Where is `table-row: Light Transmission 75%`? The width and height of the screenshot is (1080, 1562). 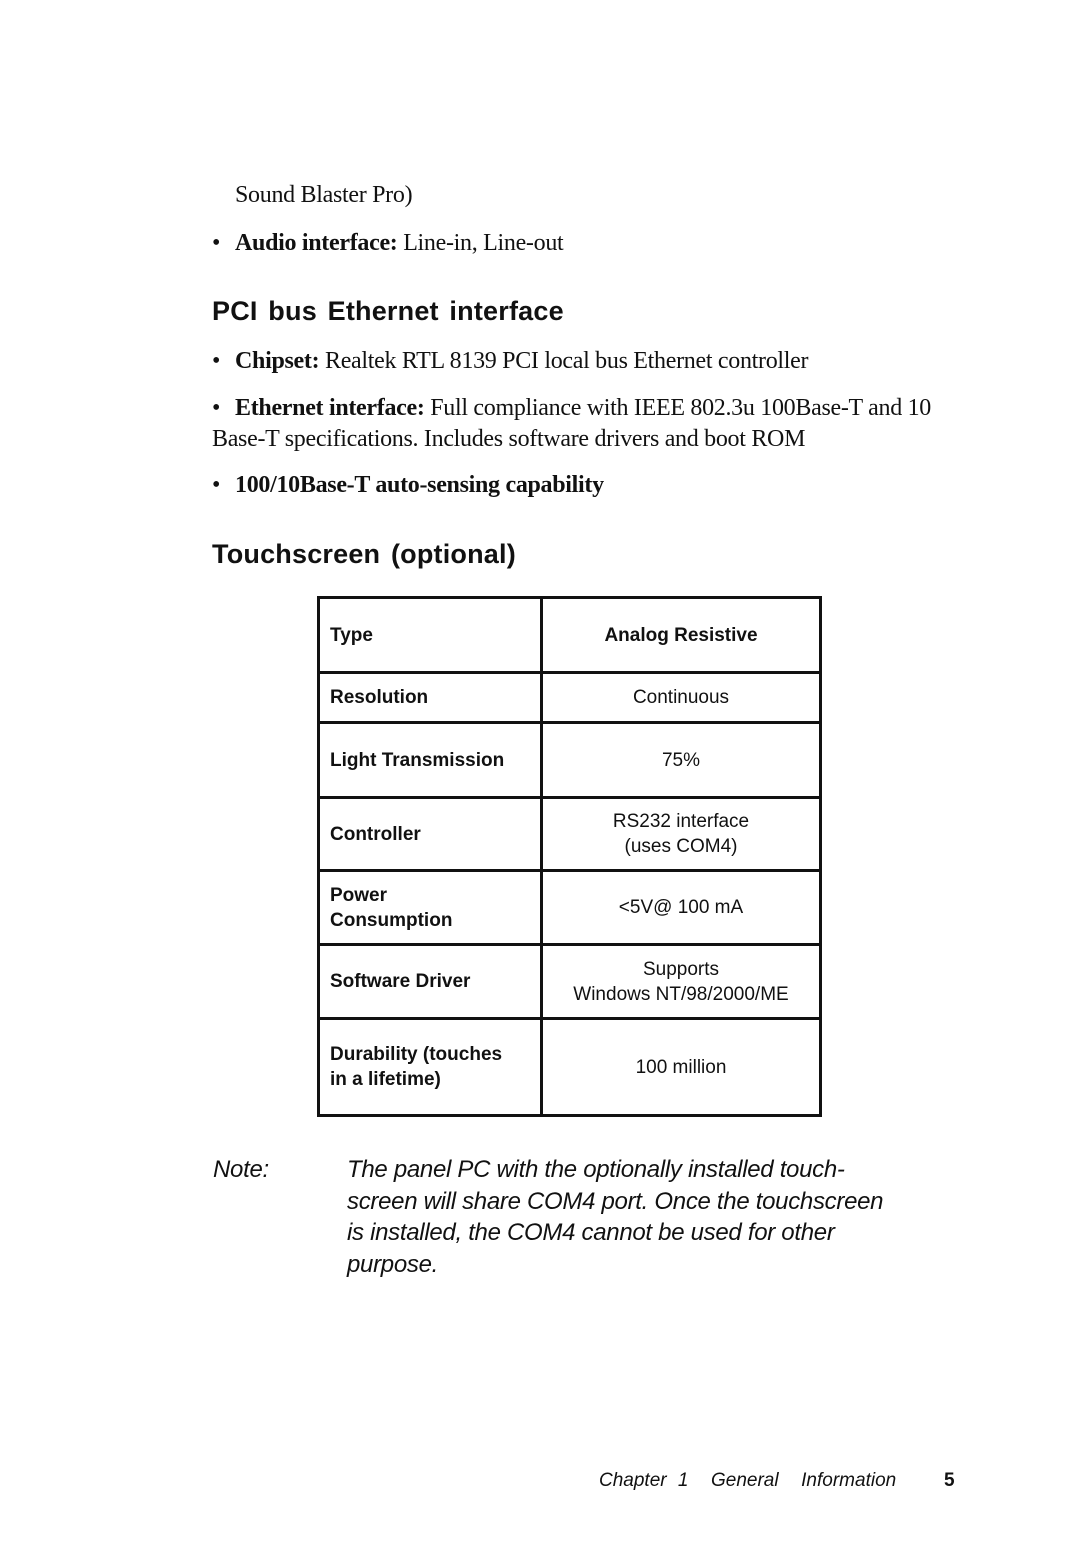 table-row: Light Transmission 75% is located at coordinates (569, 760).